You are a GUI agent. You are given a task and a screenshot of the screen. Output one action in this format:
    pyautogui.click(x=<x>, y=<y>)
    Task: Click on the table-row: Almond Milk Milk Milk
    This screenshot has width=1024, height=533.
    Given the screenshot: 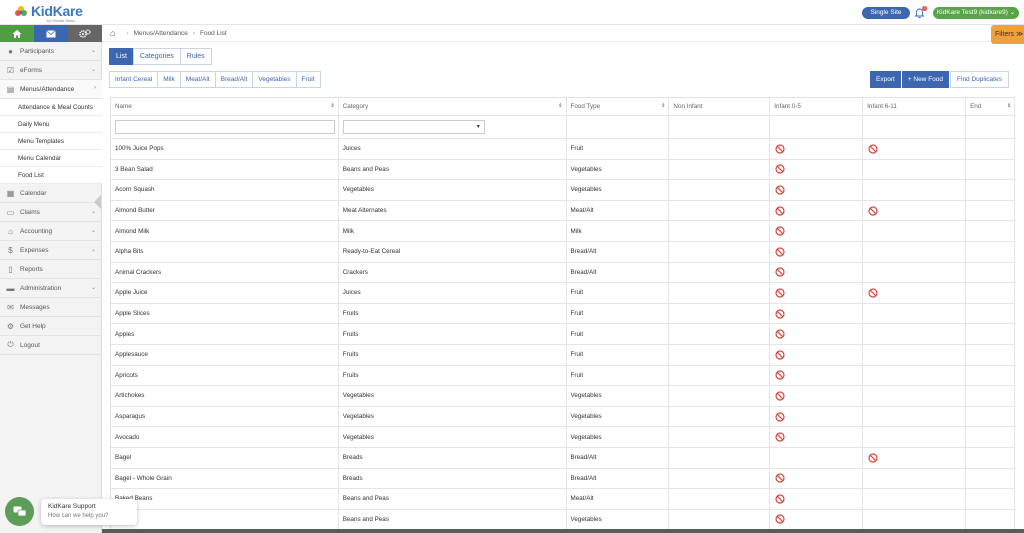 What is the action you would take?
    pyautogui.click(x=563, y=231)
    